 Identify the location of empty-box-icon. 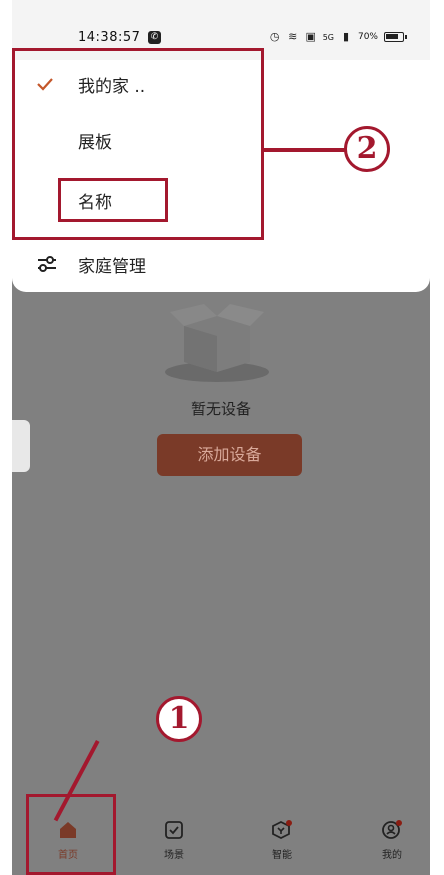
(217, 343).